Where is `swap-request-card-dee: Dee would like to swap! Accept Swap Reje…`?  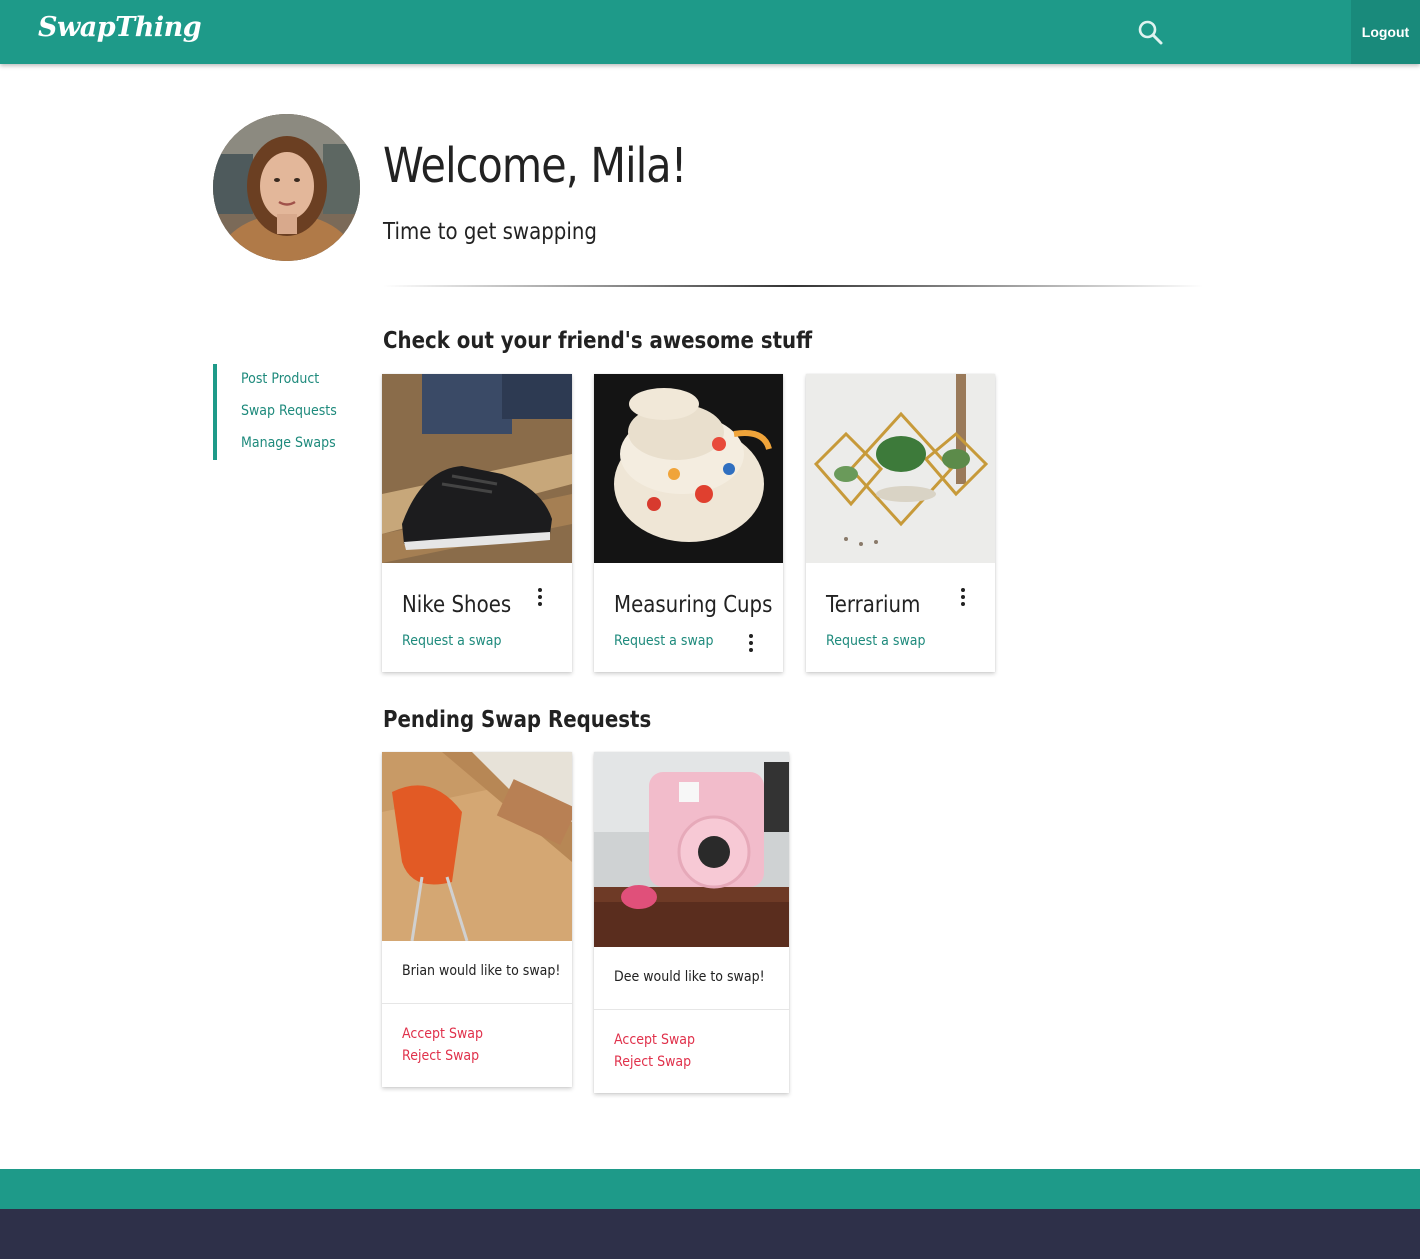 swap-request-card-dee: Dee would like to swap! Accept Swap Reje… is located at coordinates (691, 922).